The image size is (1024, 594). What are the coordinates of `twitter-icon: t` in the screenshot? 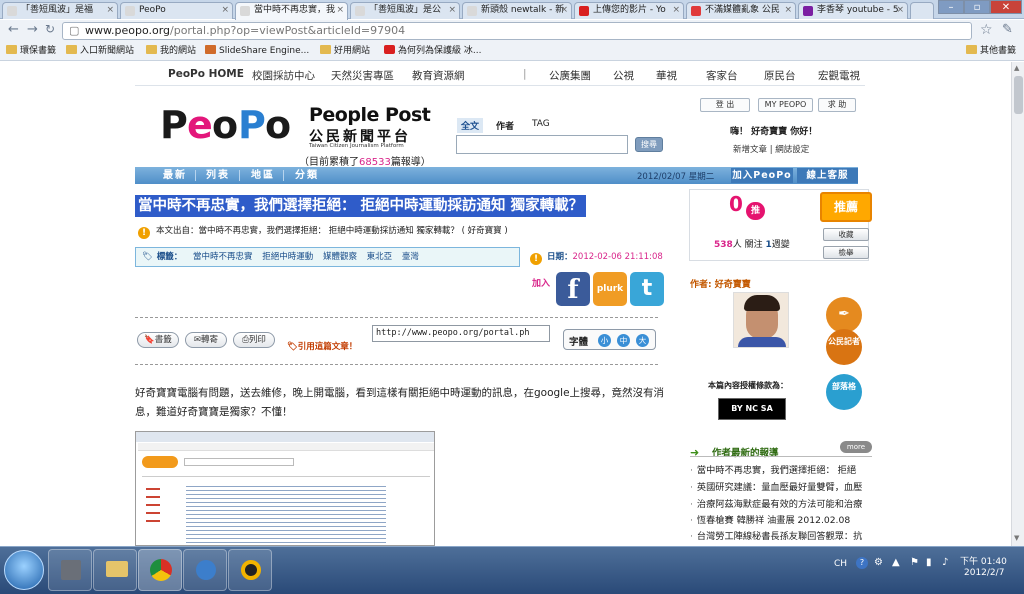 It's located at (647, 289).